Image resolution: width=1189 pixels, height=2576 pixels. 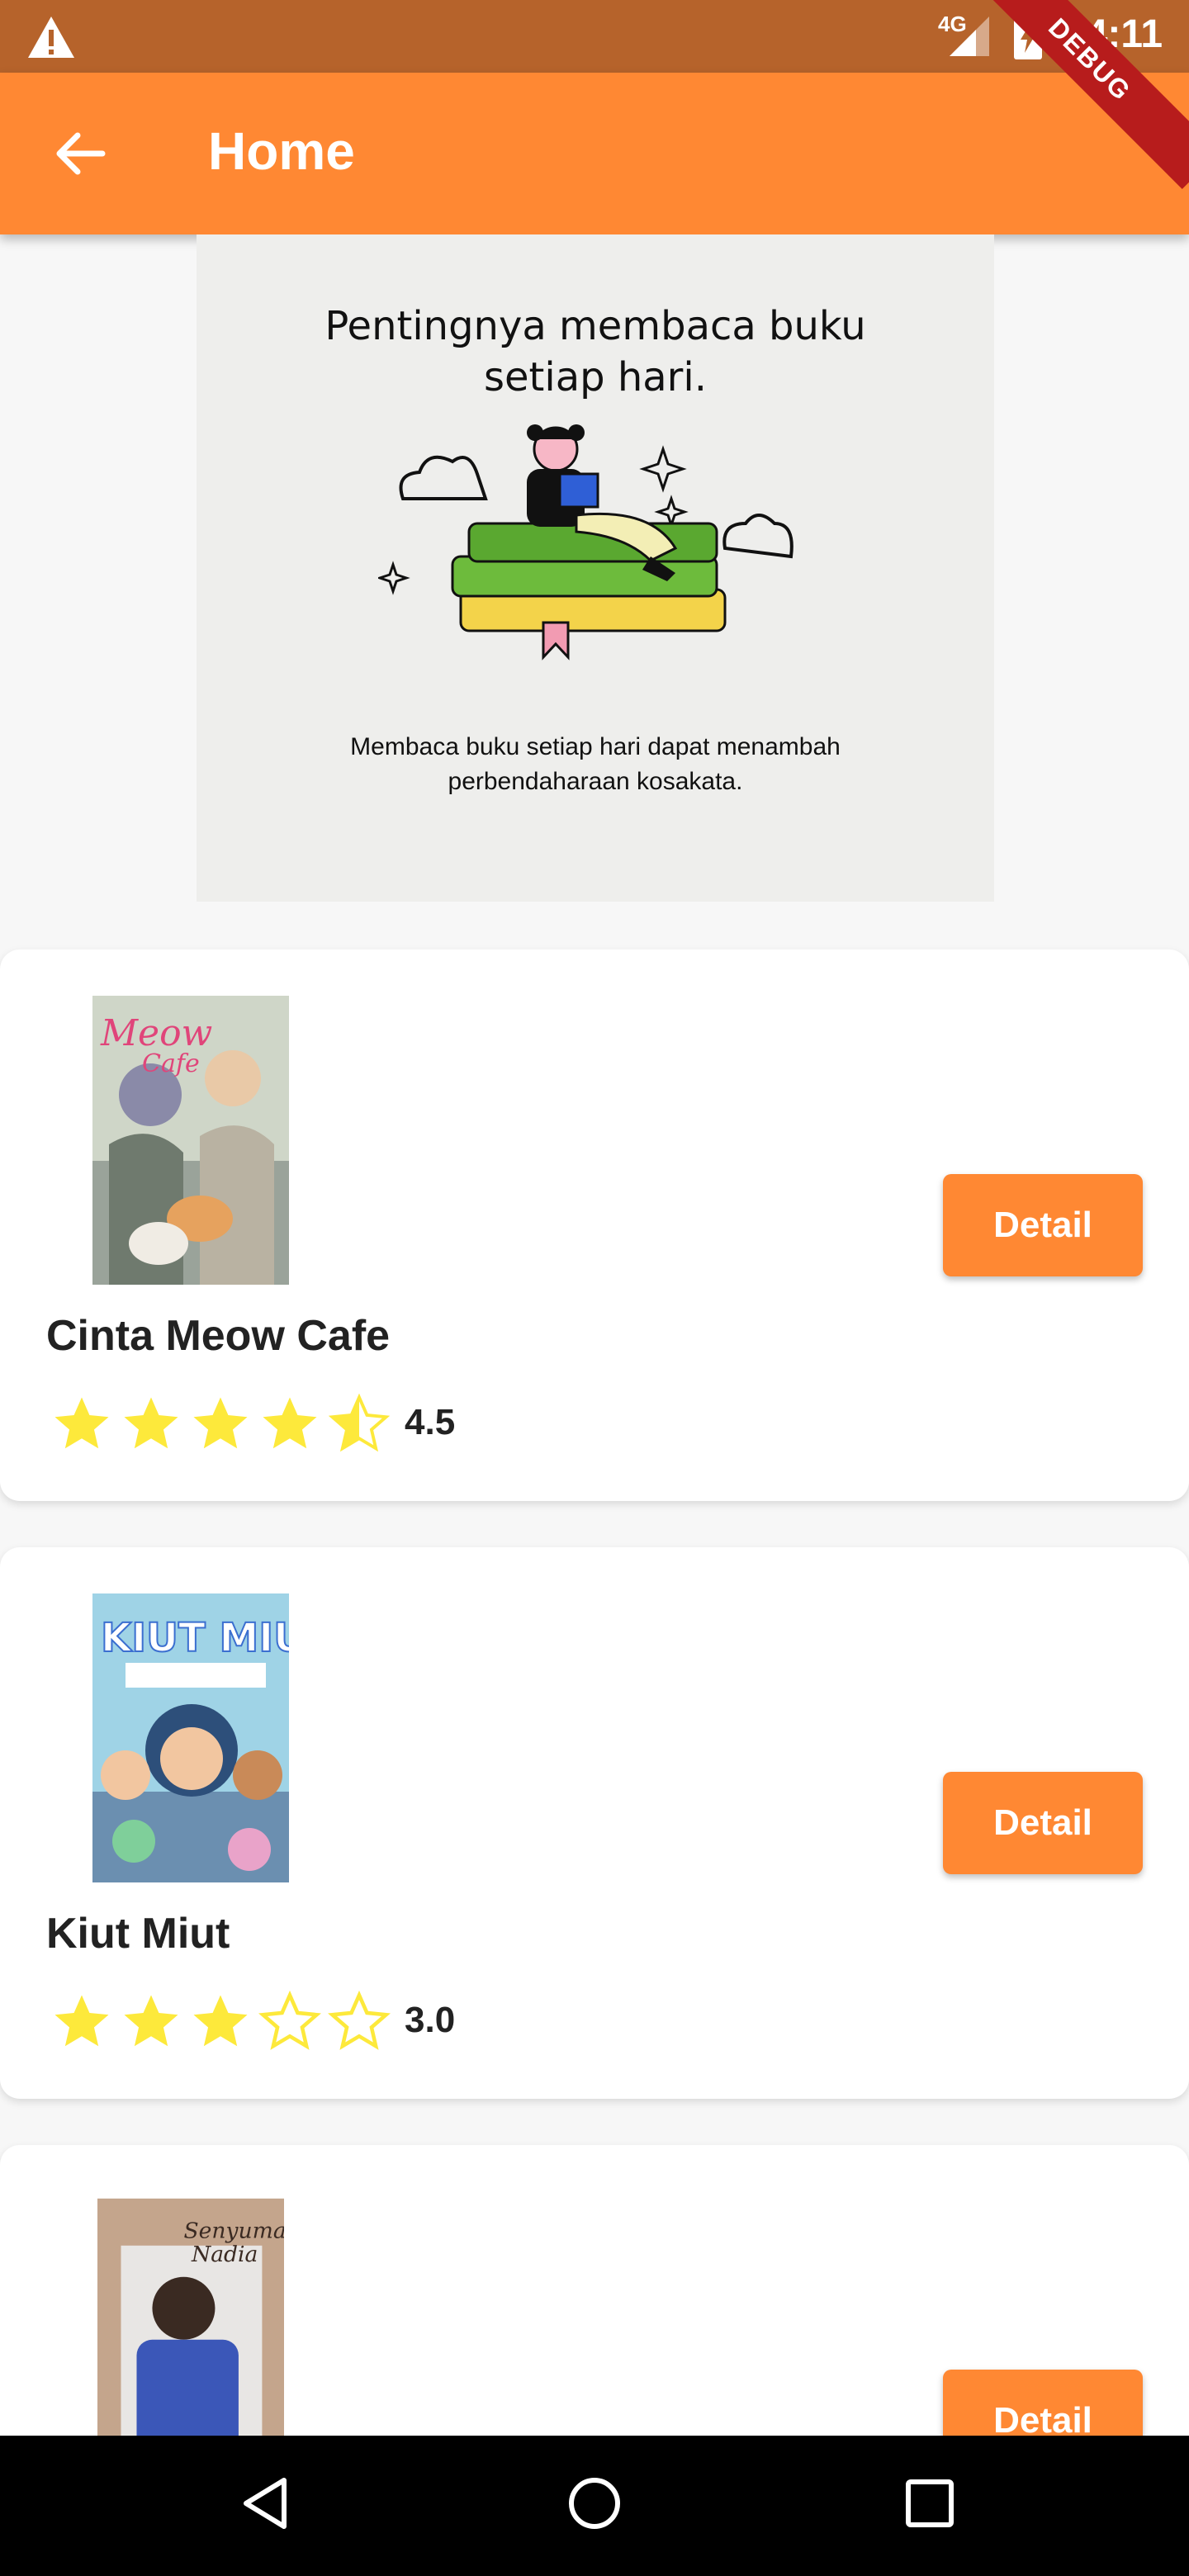 I want to click on nav-back-icon, so click(x=266, y=2503).